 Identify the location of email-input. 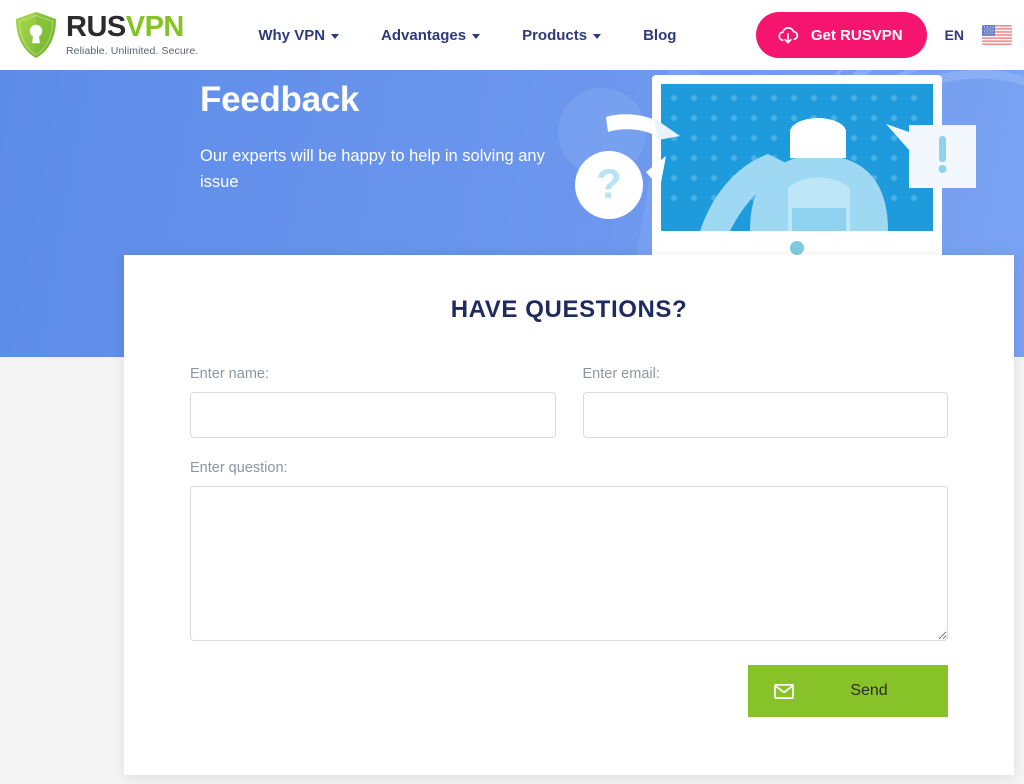
(765, 415).